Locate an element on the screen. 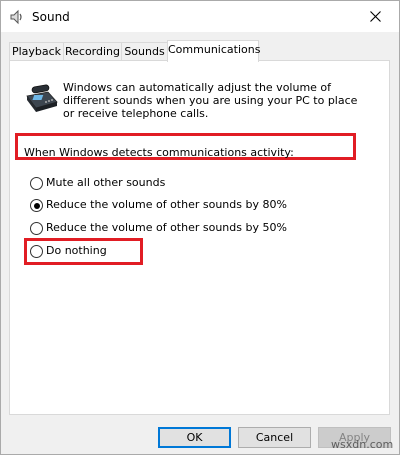  tab-strip: Playback Recording Sounds Communications is located at coordinates (201, 51).